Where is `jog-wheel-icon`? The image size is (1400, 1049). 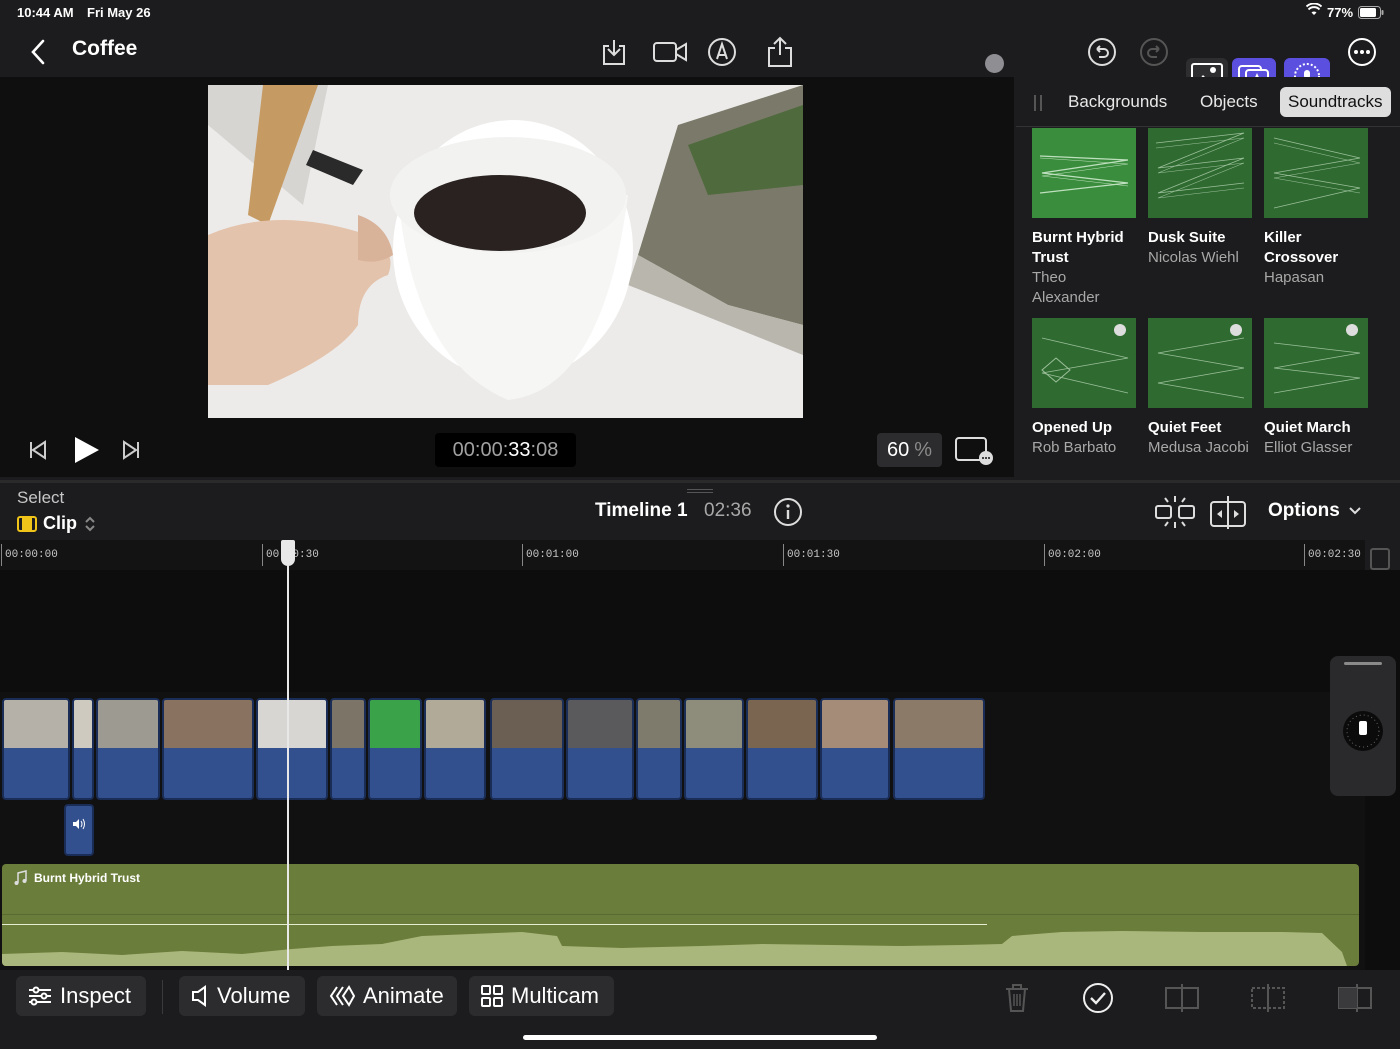 jog-wheel-icon is located at coordinates (1363, 731).